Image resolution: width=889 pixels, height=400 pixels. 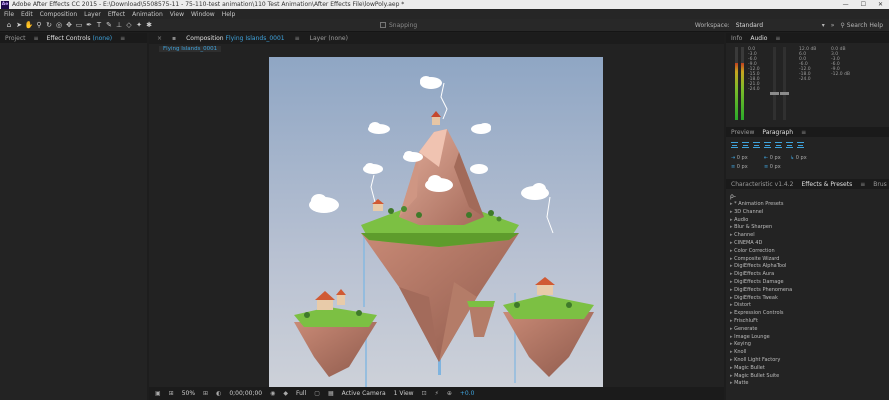 I want to click on tab-characteristic: Characteristic v1.4.2, so click(x=762, y=184).